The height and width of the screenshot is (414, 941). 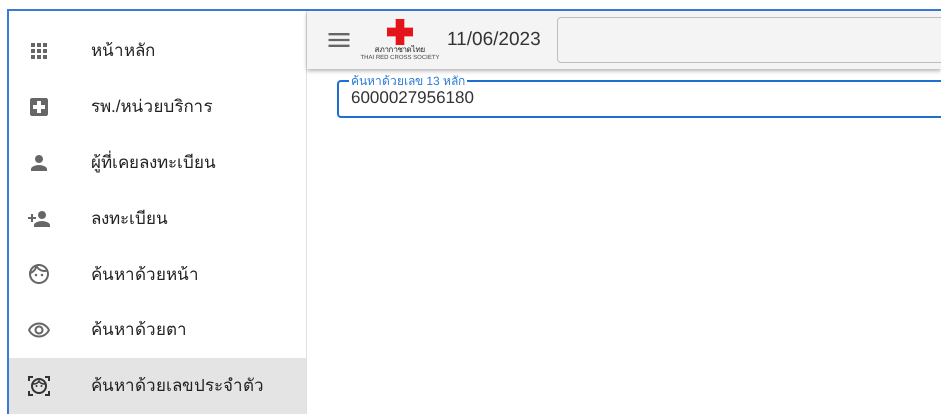 What do you see at coordinates (412, 98) in the screenshot?
I see `field-value: 6000027956180` at bounding box center [412, 98].